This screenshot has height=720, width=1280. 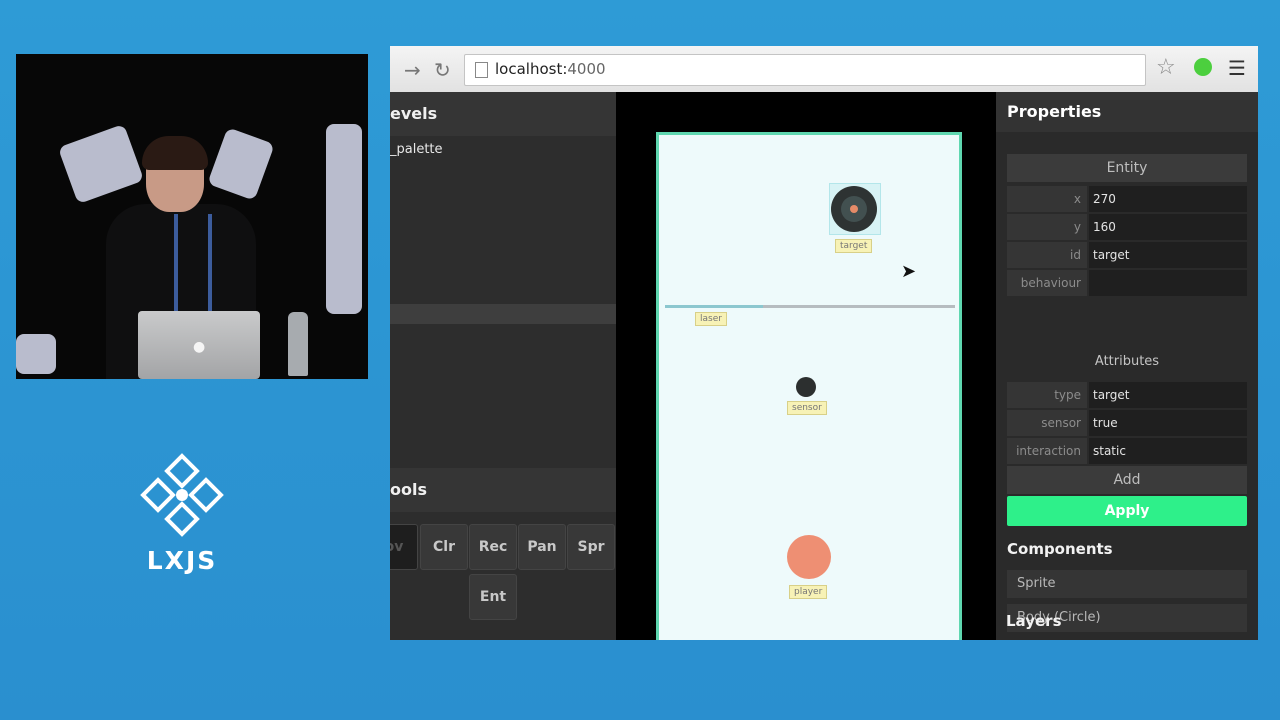 I want to click on water-bottle, so click(x=298, y=344).